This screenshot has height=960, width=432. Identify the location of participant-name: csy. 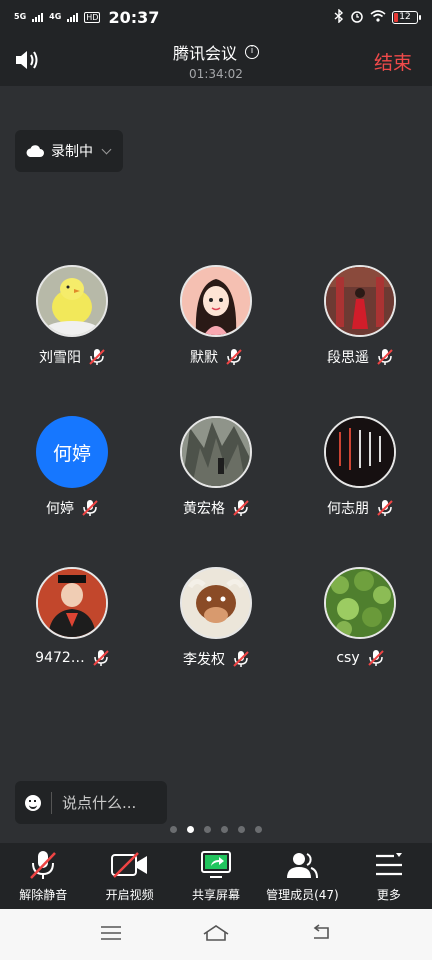
(348, 658).